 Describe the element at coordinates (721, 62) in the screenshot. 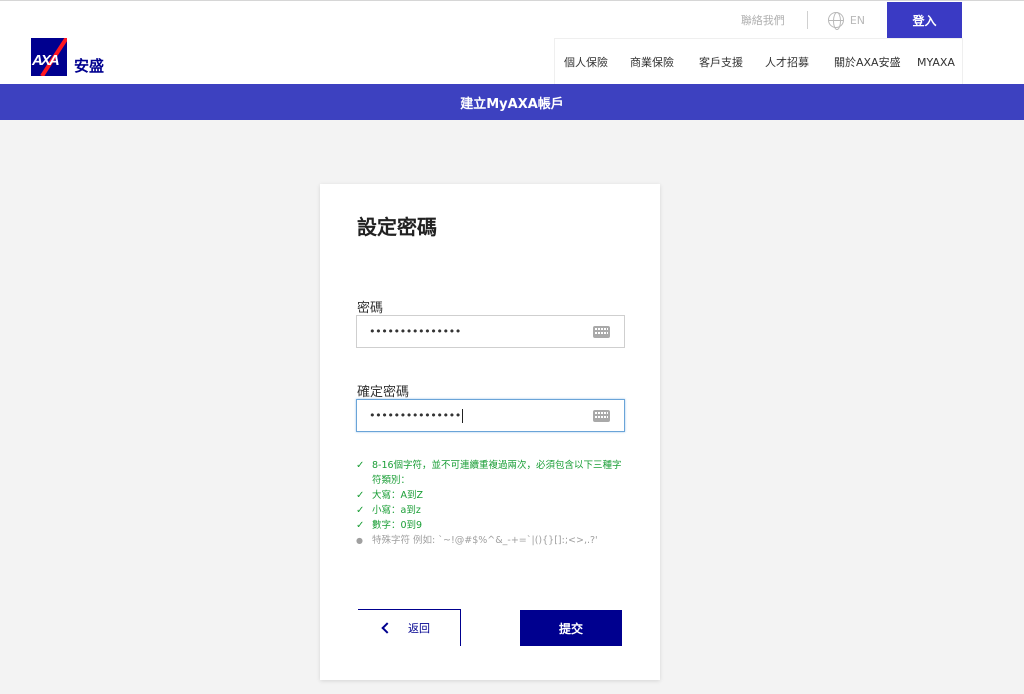

I see `nav-customer-support: 客戶支援` at that location.